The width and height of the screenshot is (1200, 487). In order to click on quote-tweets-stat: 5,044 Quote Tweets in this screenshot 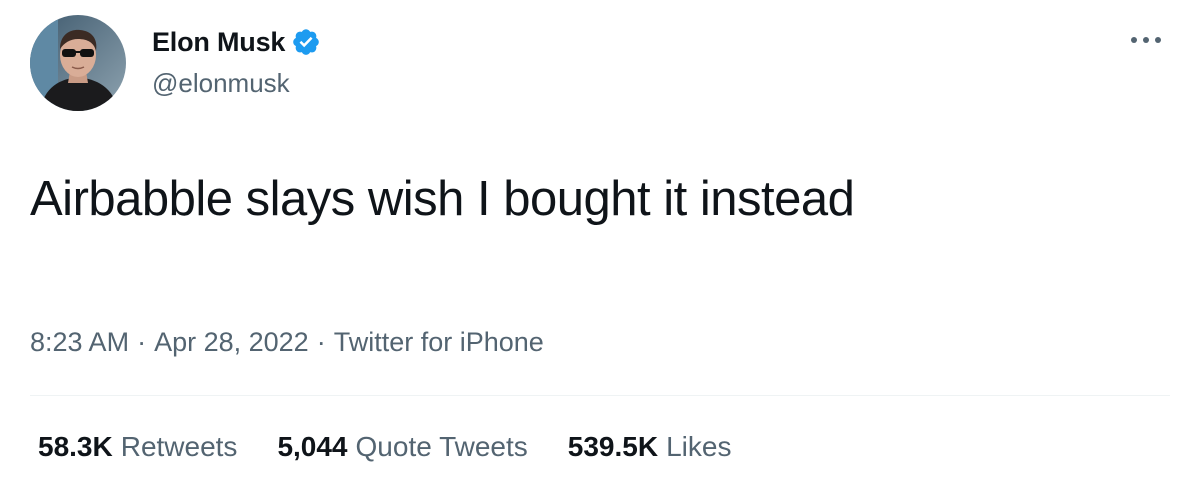, I will do `click(402, 447)`.